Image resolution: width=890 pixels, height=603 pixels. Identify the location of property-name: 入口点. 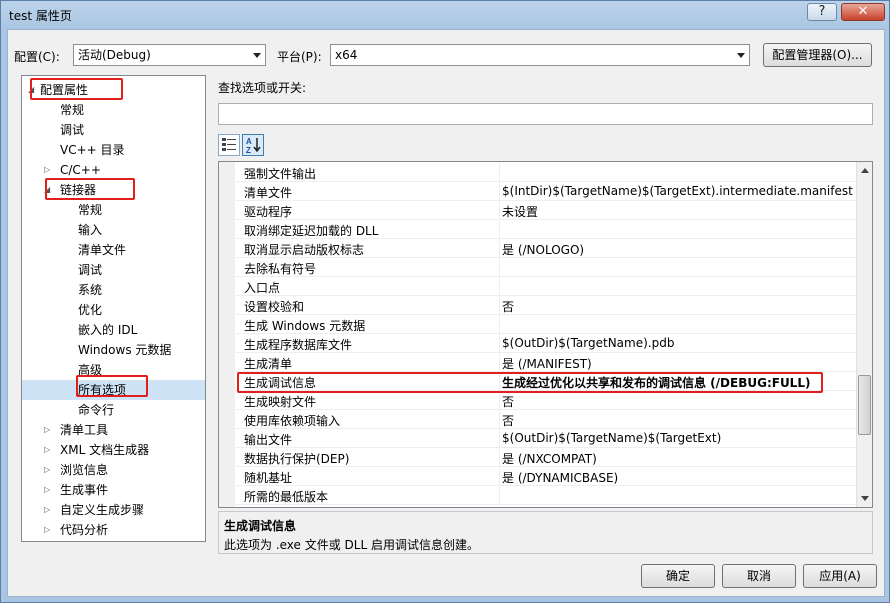
(262, 288).